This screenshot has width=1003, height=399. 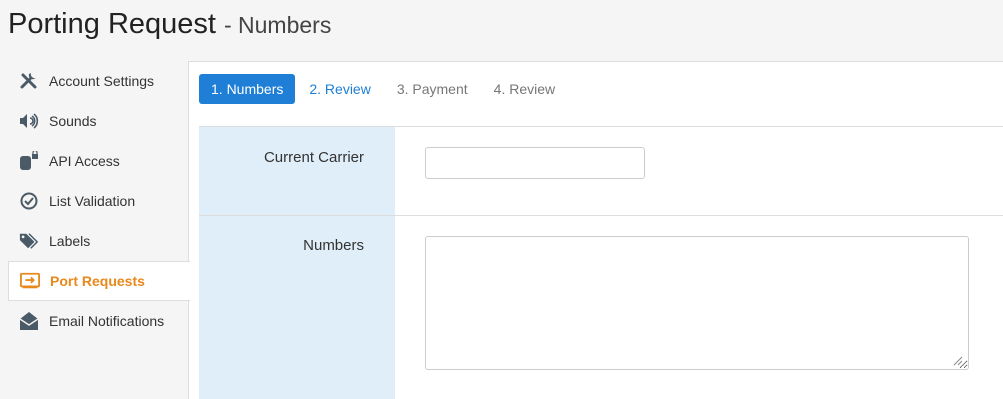 I want to click on tab-step-1-numbers: 1. Numbers, so click(x=247, y=89).